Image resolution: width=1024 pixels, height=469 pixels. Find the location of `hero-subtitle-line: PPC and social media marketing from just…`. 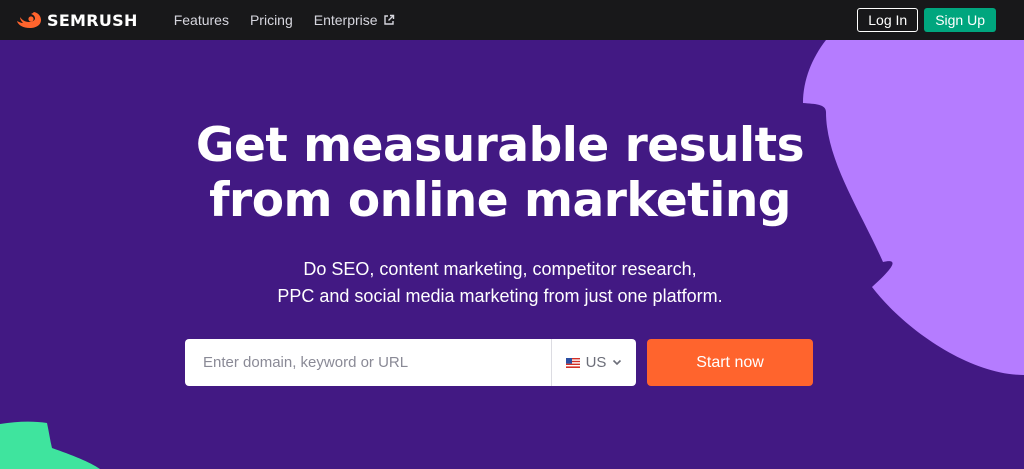

hero-subtitle-line: PPC and social media marketing from just… is located at coordinates (500, 296).